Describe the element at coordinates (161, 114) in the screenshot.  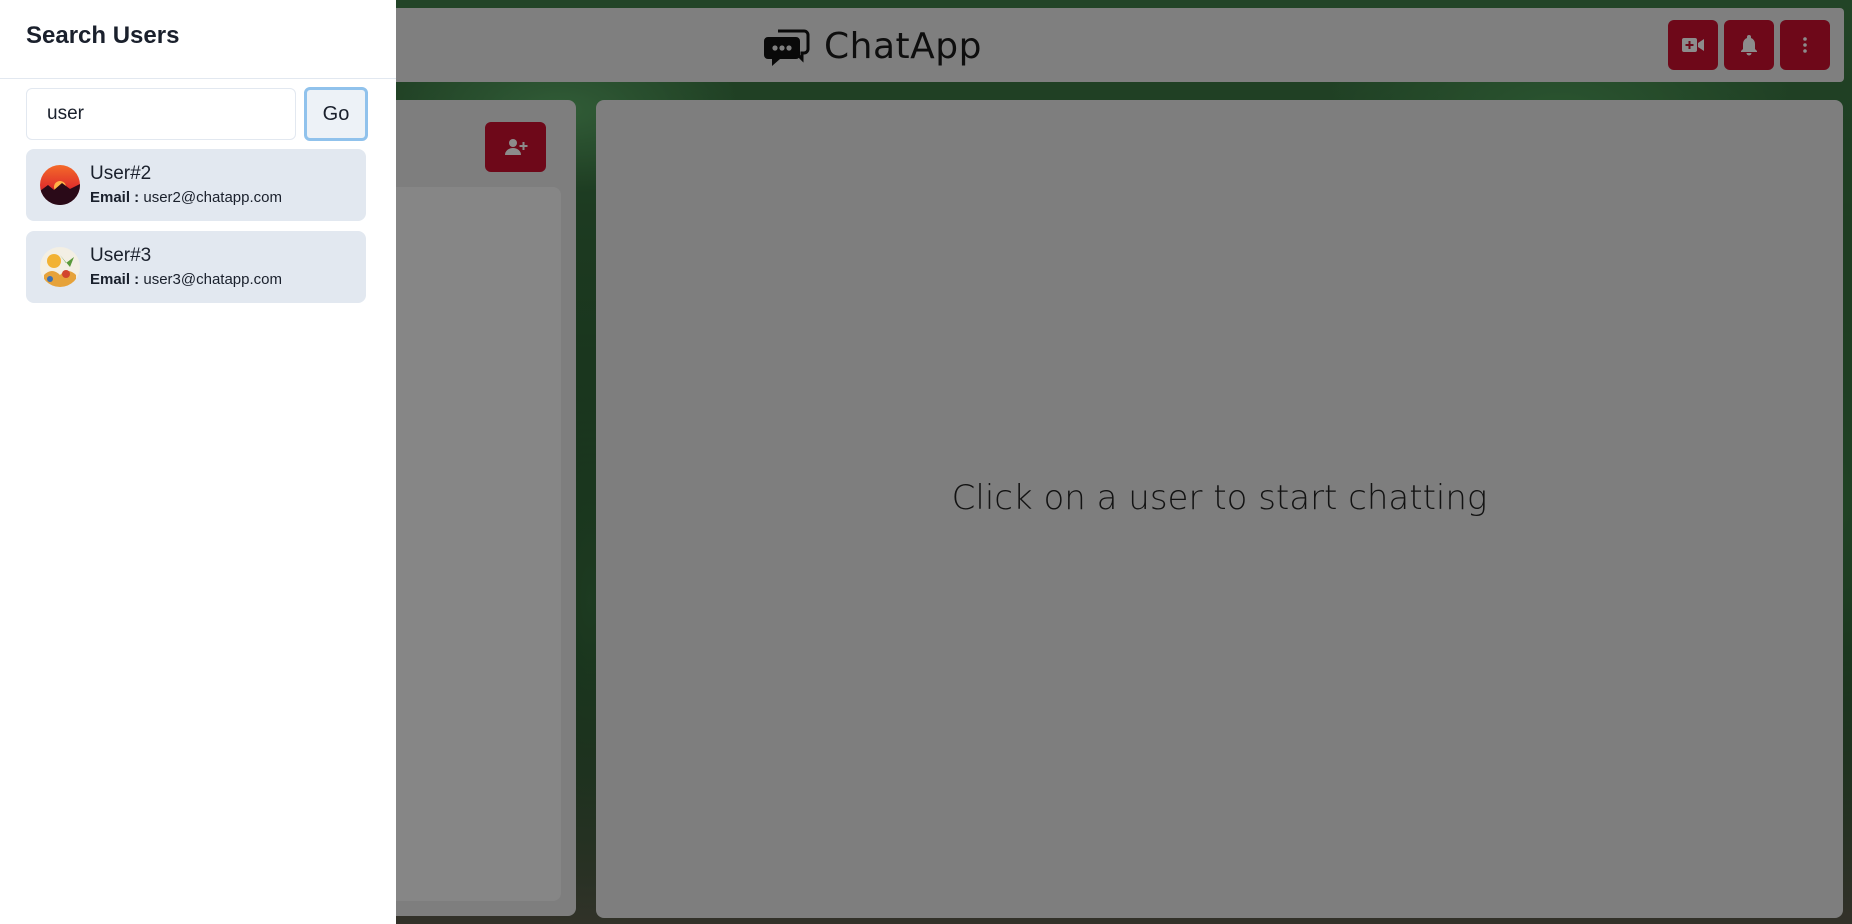
I see `search-input` at that location.